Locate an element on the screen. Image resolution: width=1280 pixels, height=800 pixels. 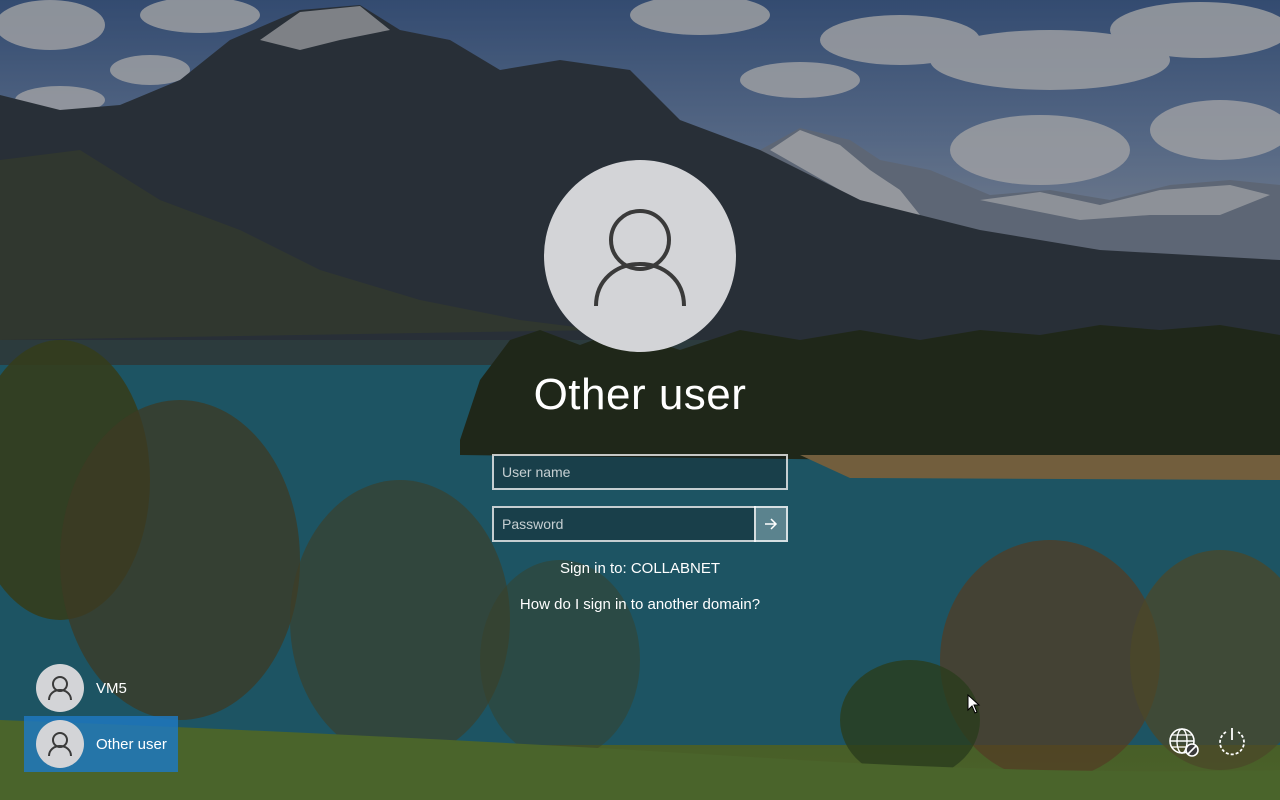
power-button is located at coordinates (1232, 742).